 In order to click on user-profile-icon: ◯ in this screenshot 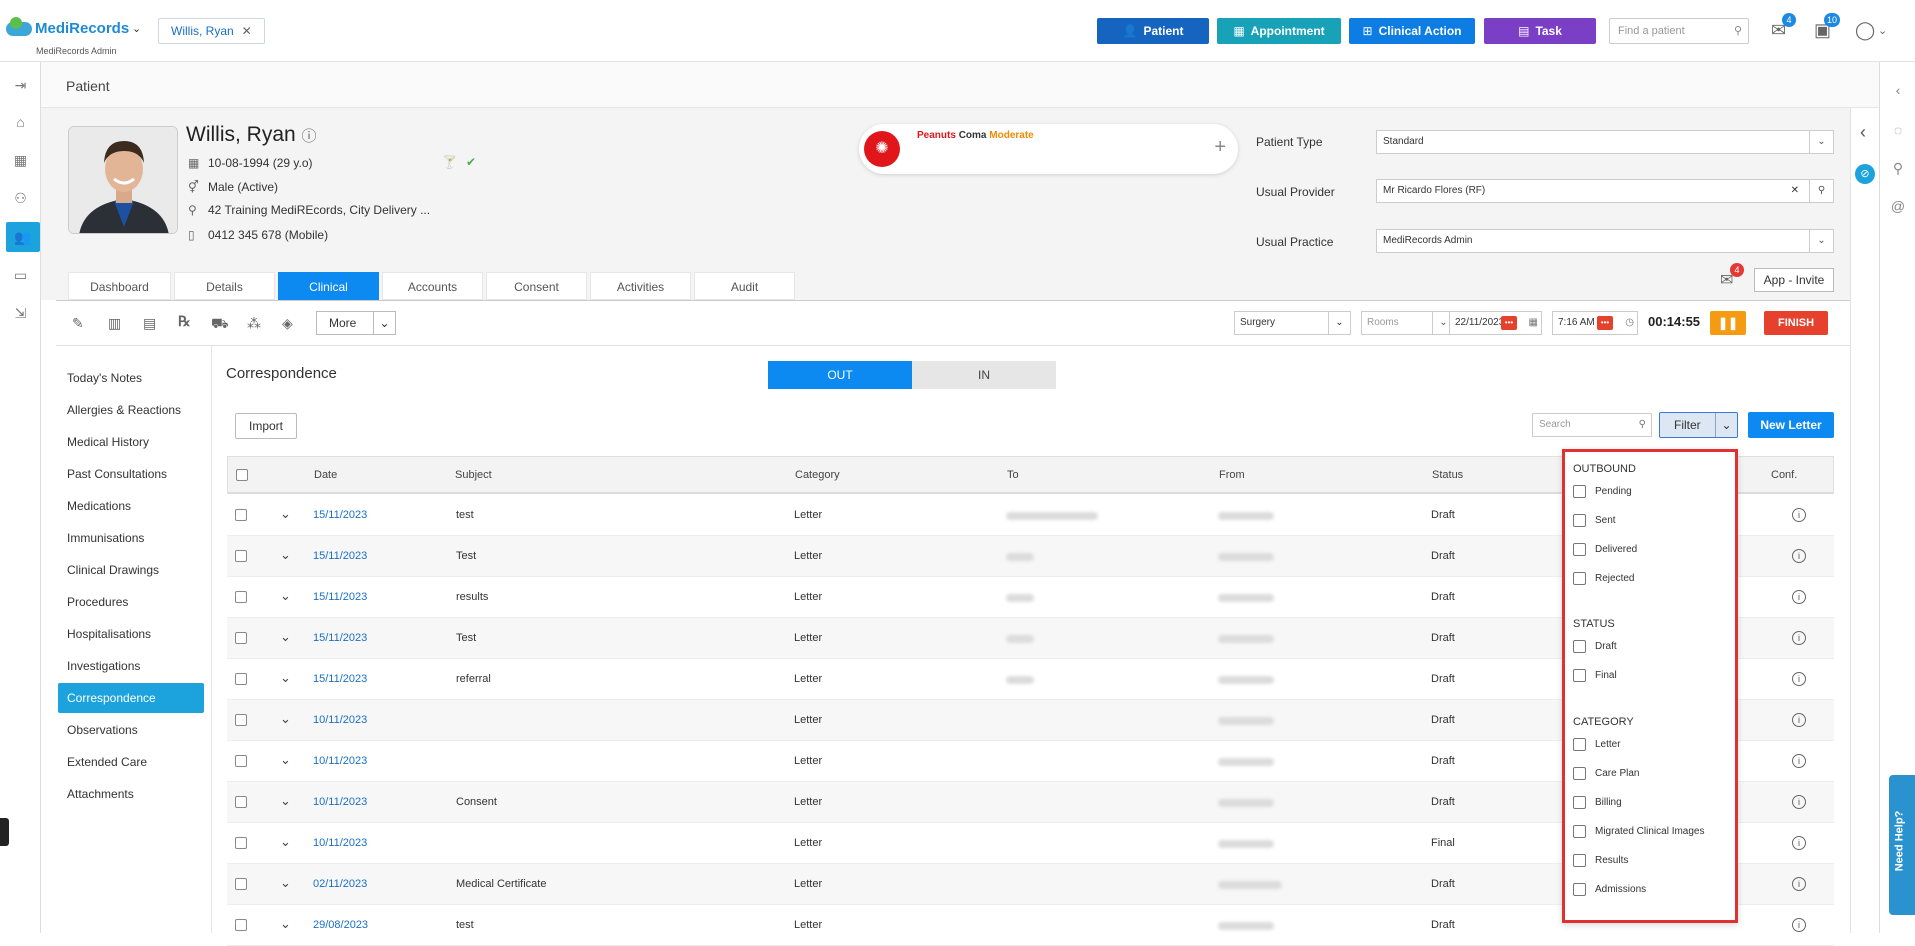, I will do `click(1865, 30)`.